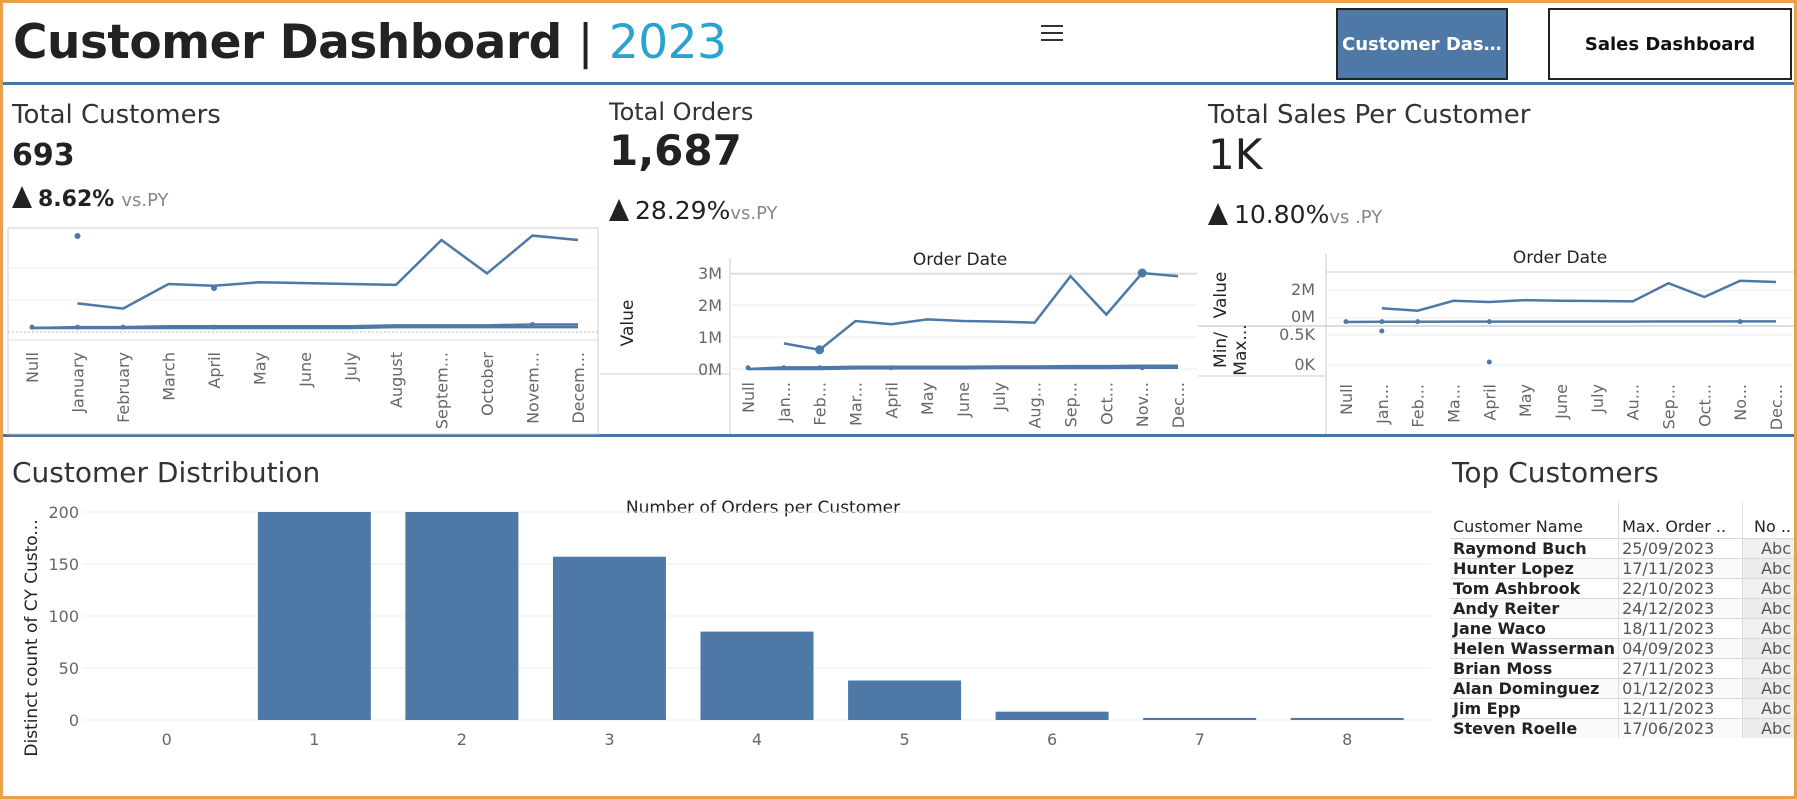 The height and width of the screenshot is (799, 1797). Describe the element at coordinates (1534, 587) in the screenshot. I see `customer-name-cell: Tom Ashbrook` at that location.